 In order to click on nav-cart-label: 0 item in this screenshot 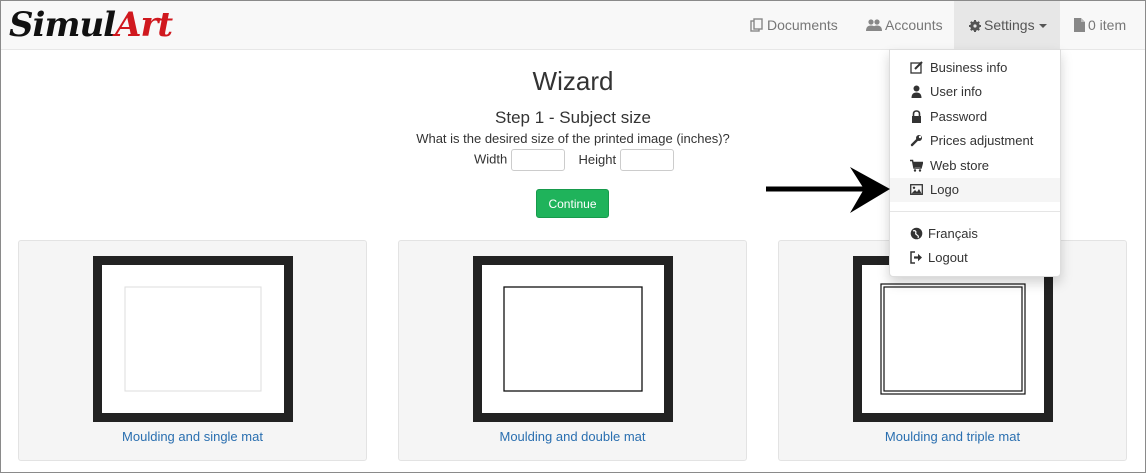, I will do `click(1107, 25)`.